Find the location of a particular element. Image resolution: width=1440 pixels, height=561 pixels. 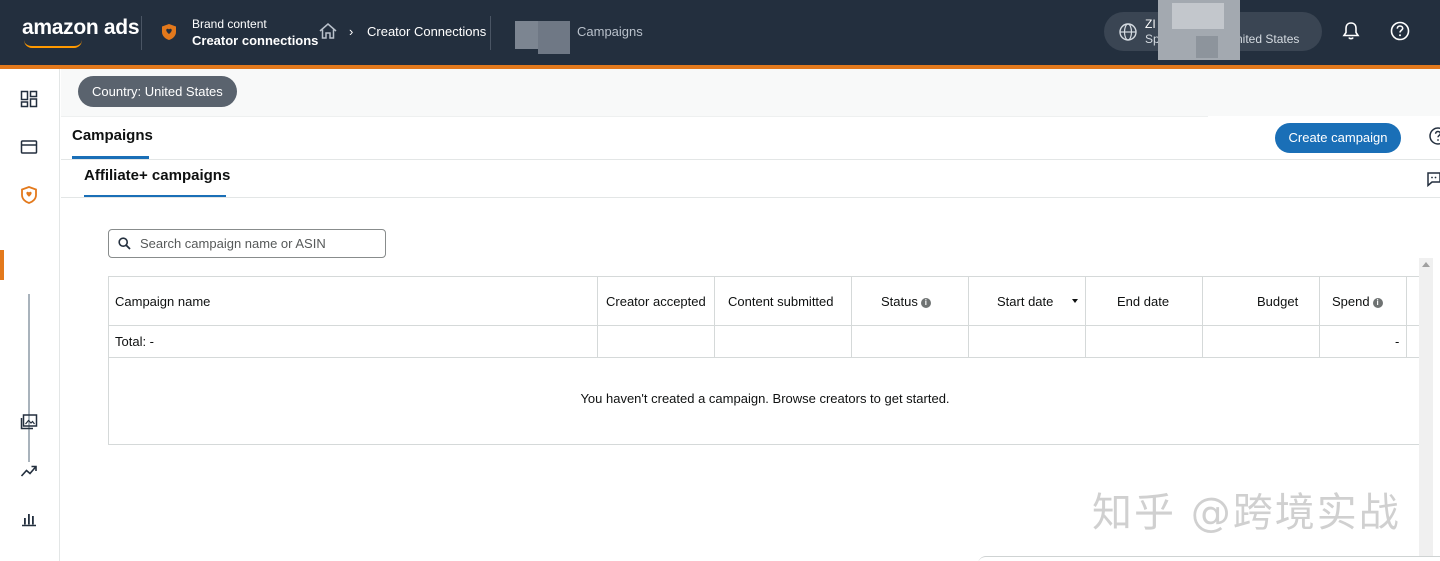

scroll-up-arrow-icon is located at coordinates (1426, 264).